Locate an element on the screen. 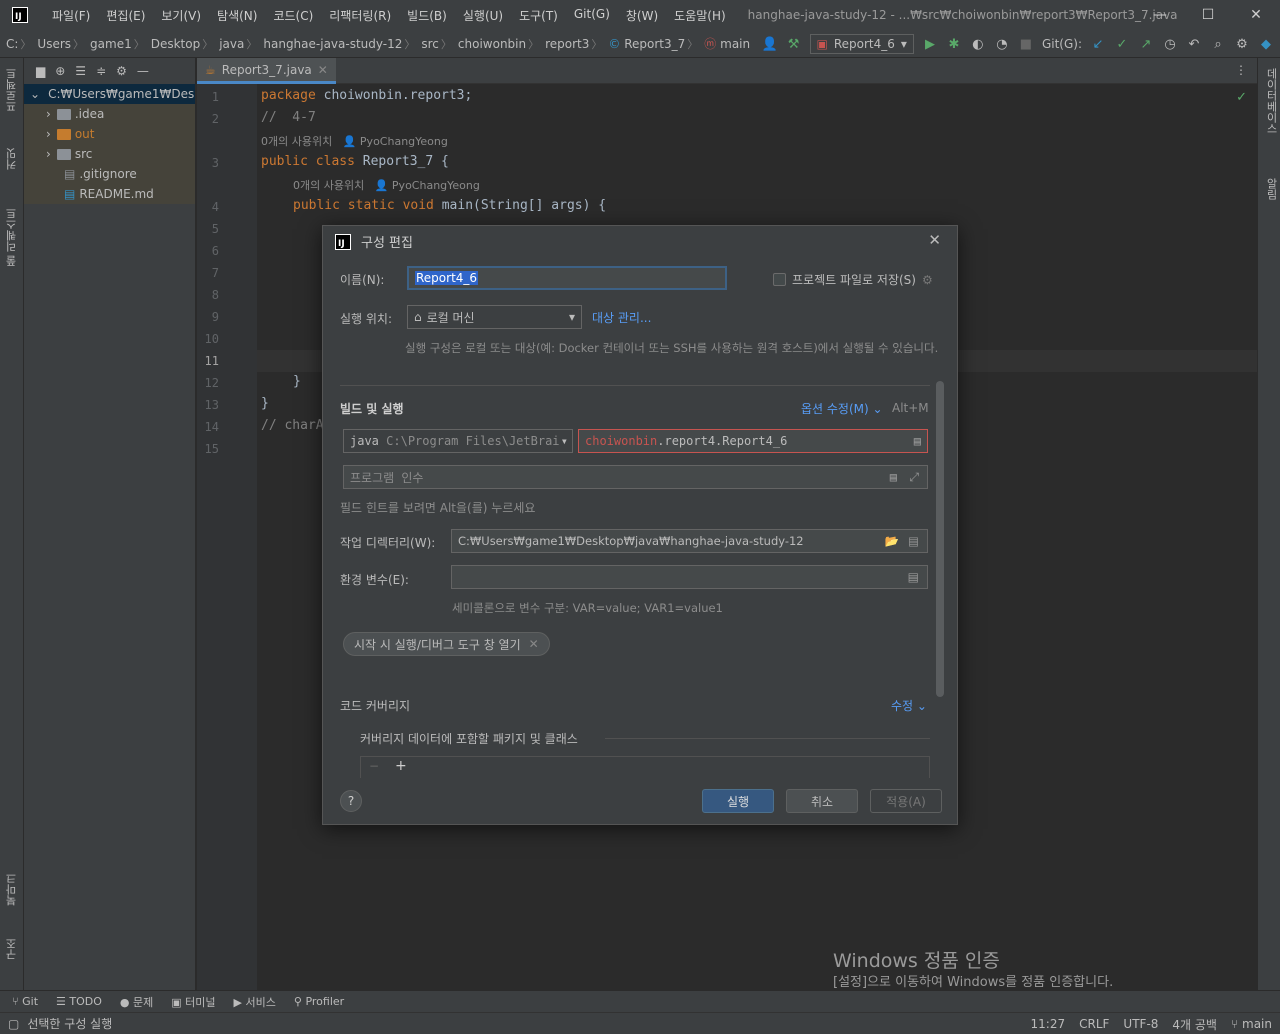  run-button: 실행 is located at coordinates (738, 801).